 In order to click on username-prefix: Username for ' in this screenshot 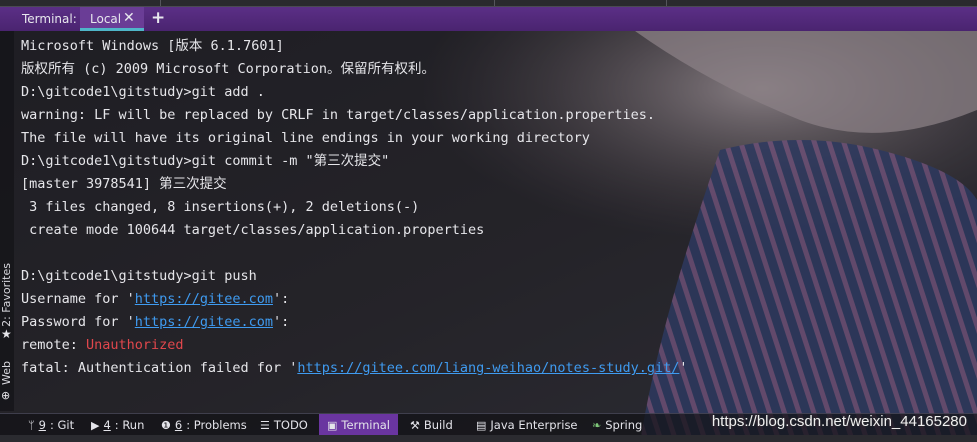, I will do `click(78, 299)`.